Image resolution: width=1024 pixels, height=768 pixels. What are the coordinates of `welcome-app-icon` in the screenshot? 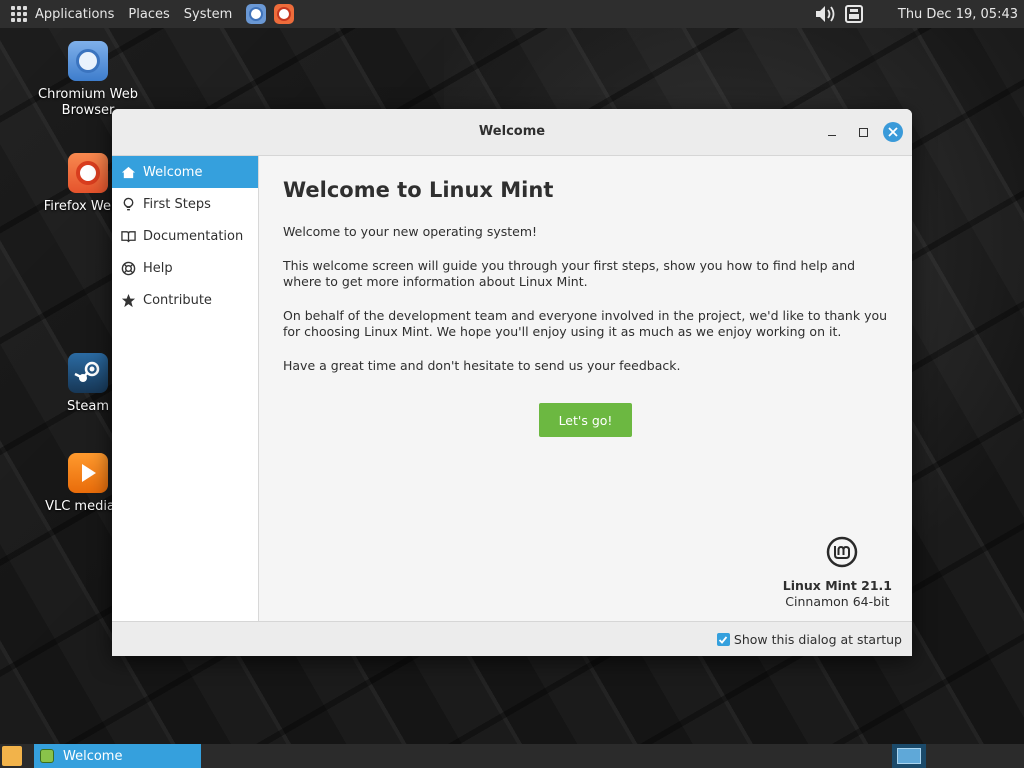 It's located at (47, 756).